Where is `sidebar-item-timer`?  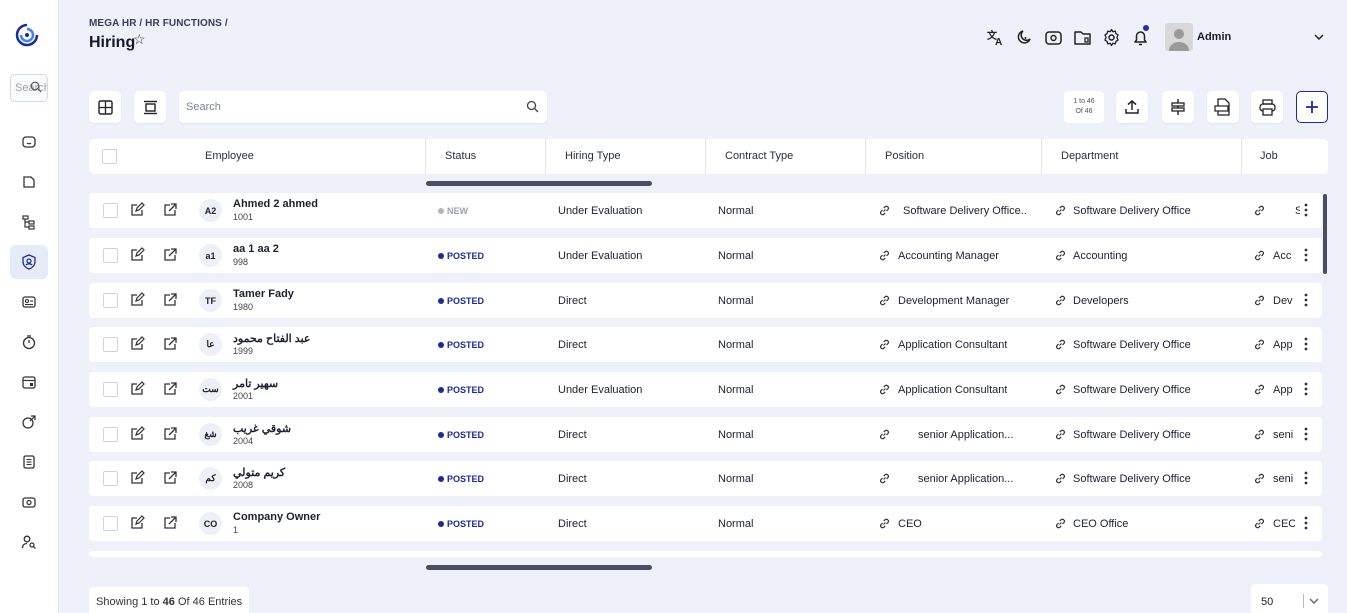 sidebar-item-timer is located at coordinates (29, 342).